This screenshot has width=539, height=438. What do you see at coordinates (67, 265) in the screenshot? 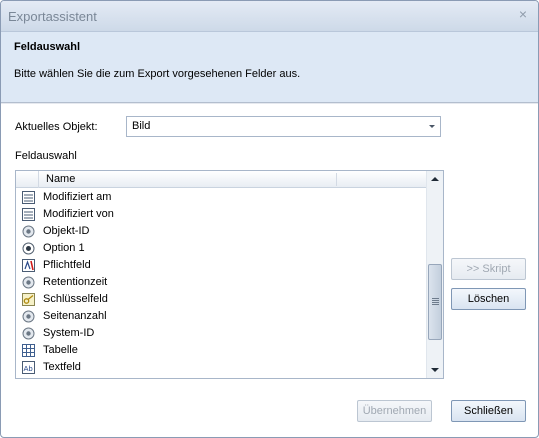
I see `list-item-label: Pflichtfeld` at bounding box center [67, 265].